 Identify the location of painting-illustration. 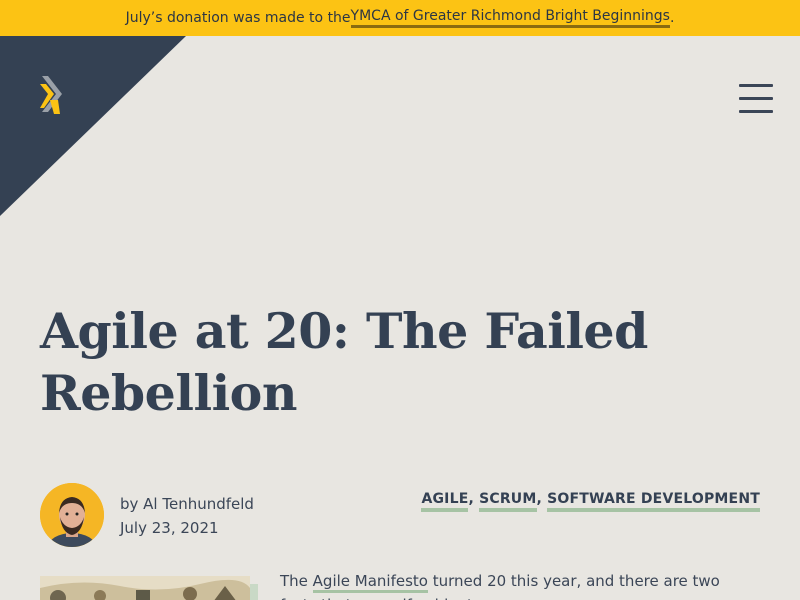
(145, 588).